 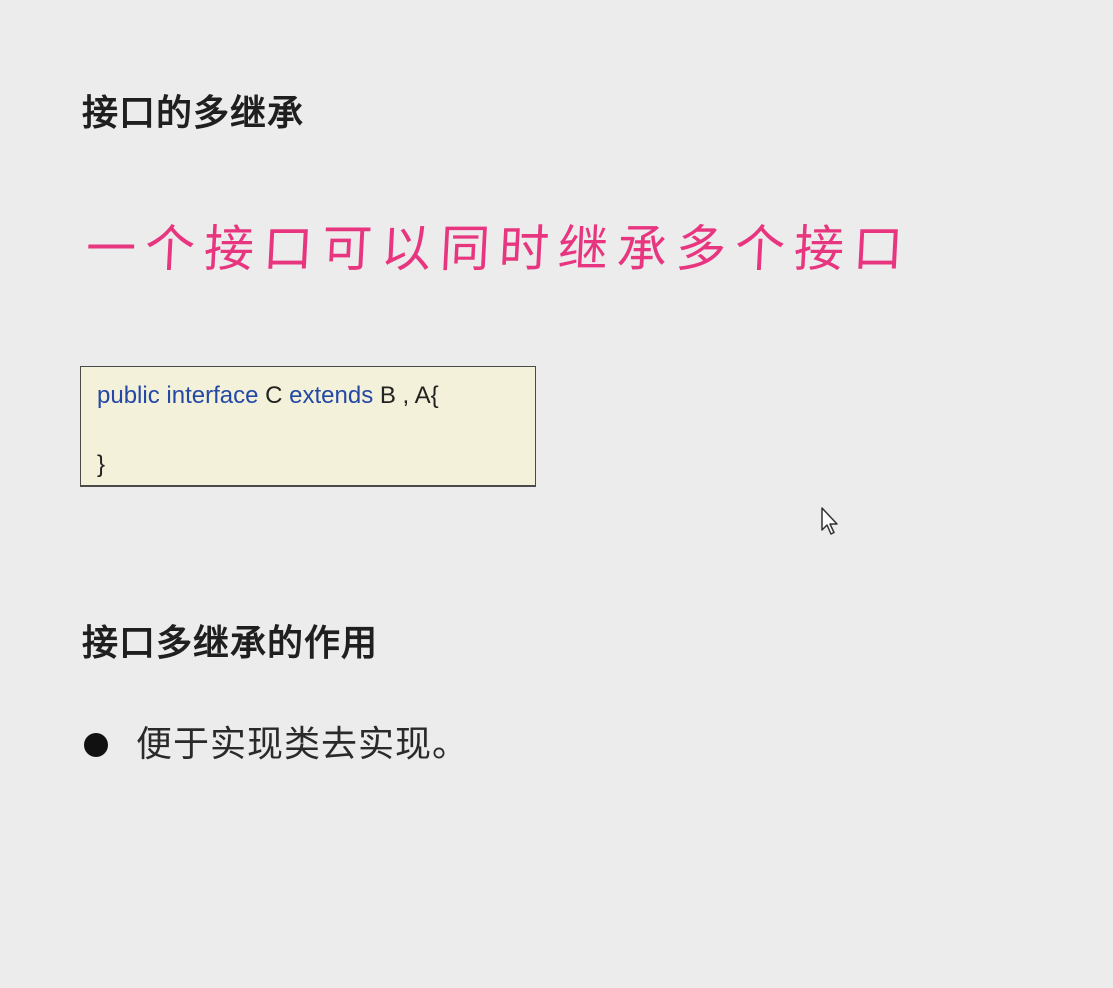 What do you see at coordinates (499, 249) in the screenshot?
I see `handwritten-annotation: 一个接口可以同时继承多个接口` at bounding box center [499, 249].